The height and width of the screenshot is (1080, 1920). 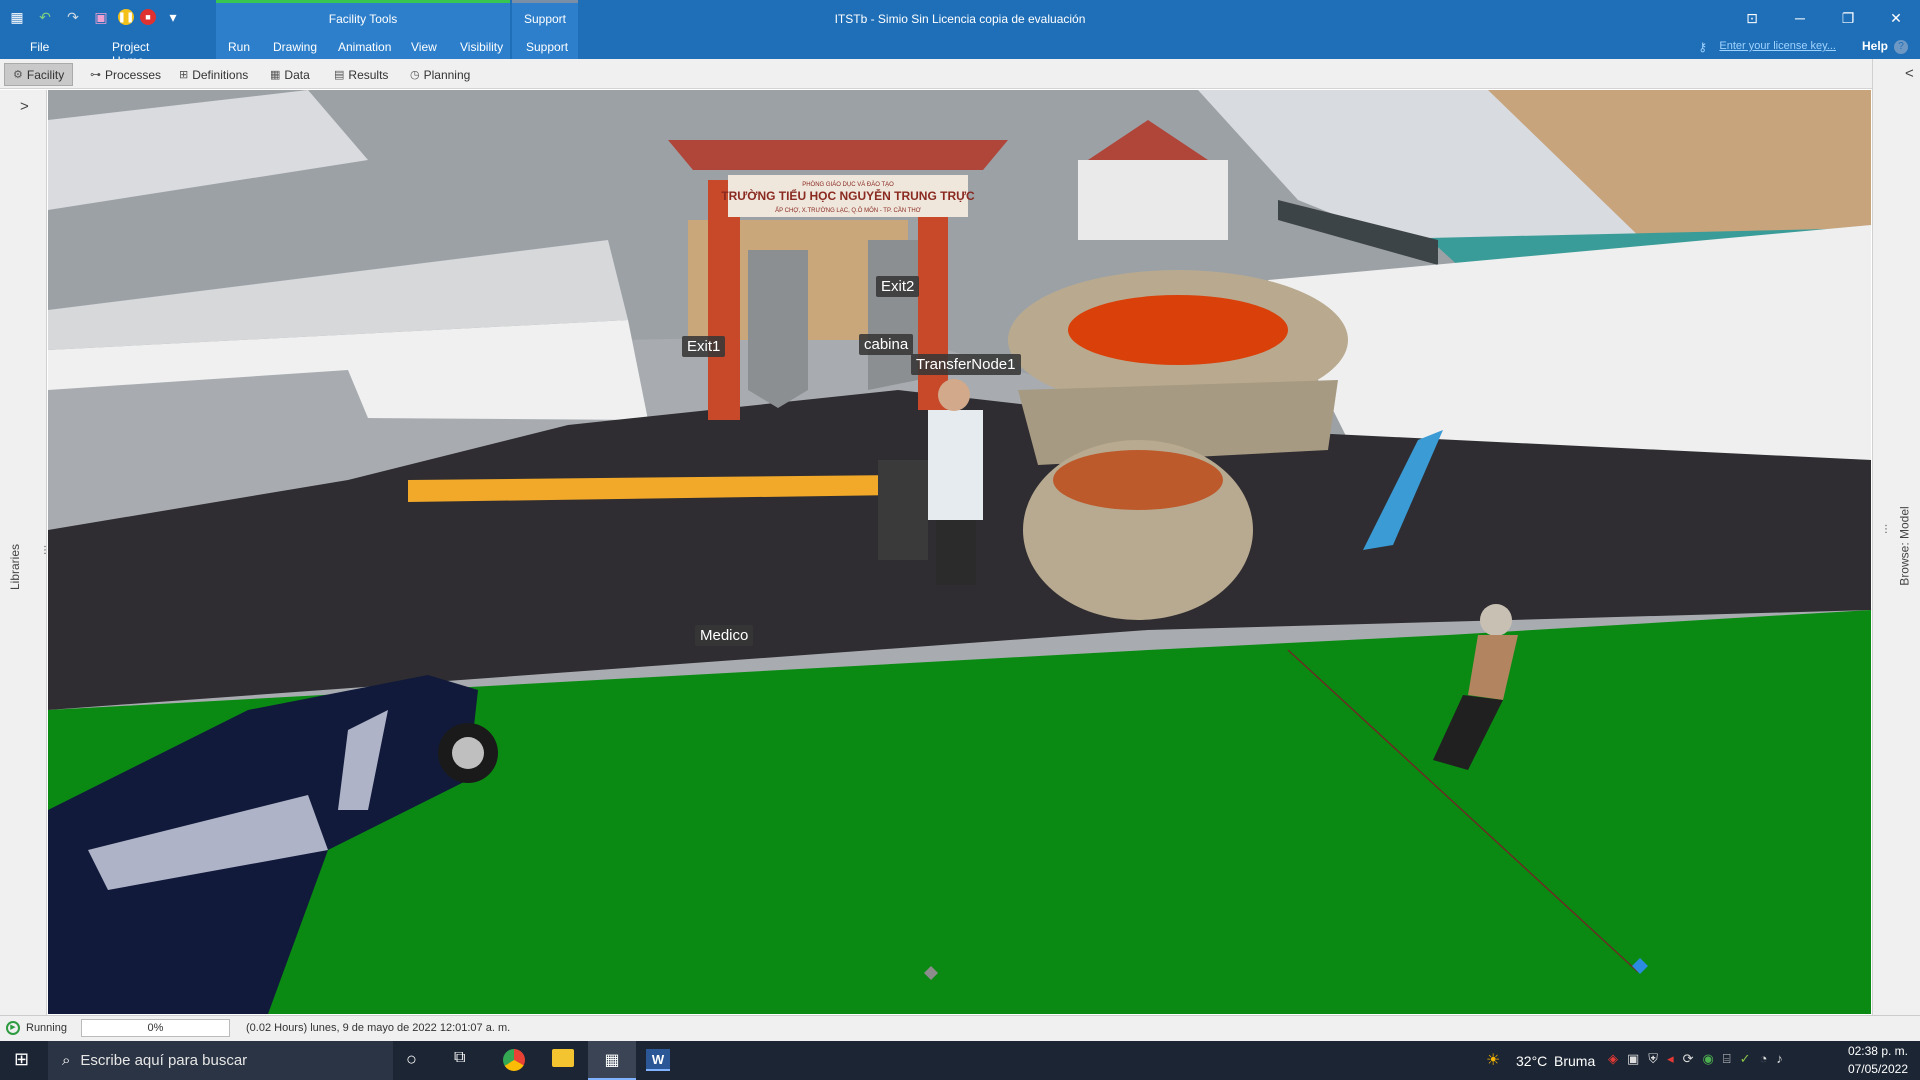 What do you see at coordinates (66, 1060) in the screenshot?
I see `search-icon: ⌕` at bounding box center [66, 1060].